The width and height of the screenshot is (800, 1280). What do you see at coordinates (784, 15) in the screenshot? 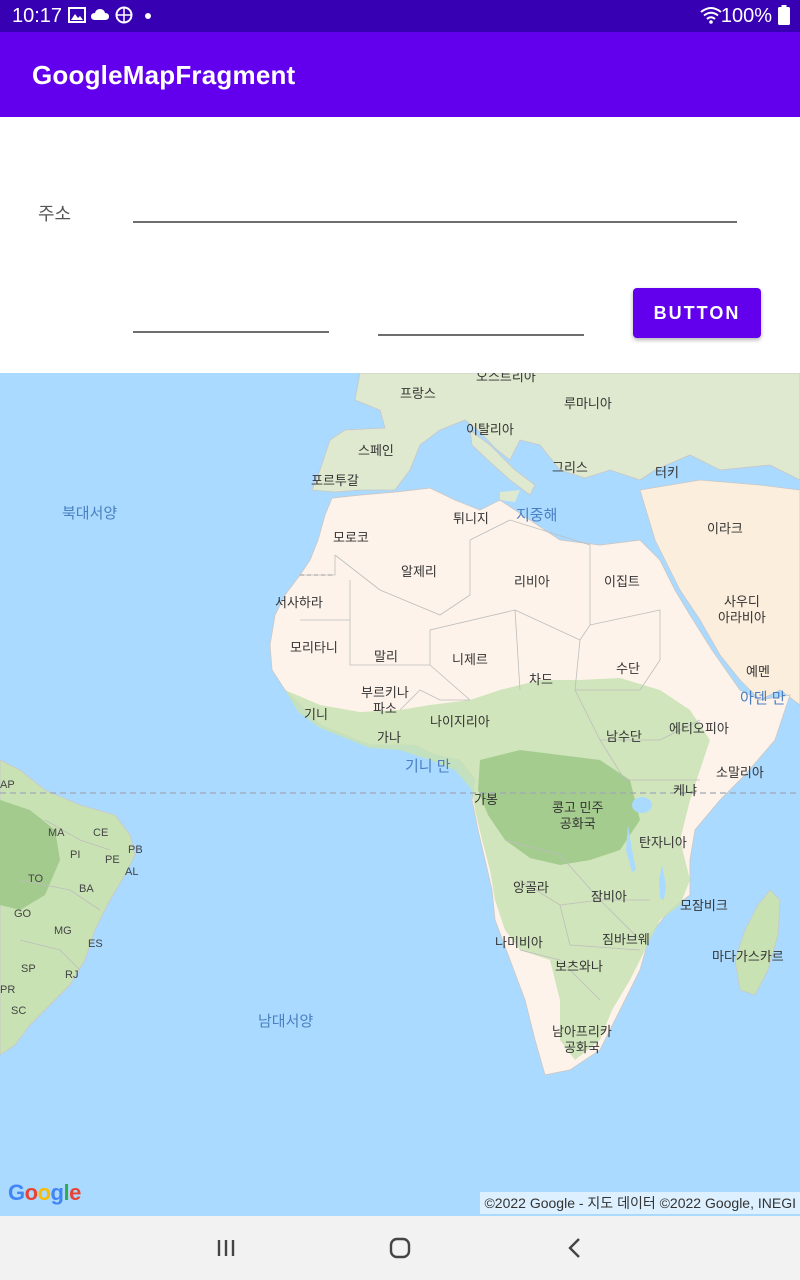
I see `battery-icon` at bounding box center [784, 15].